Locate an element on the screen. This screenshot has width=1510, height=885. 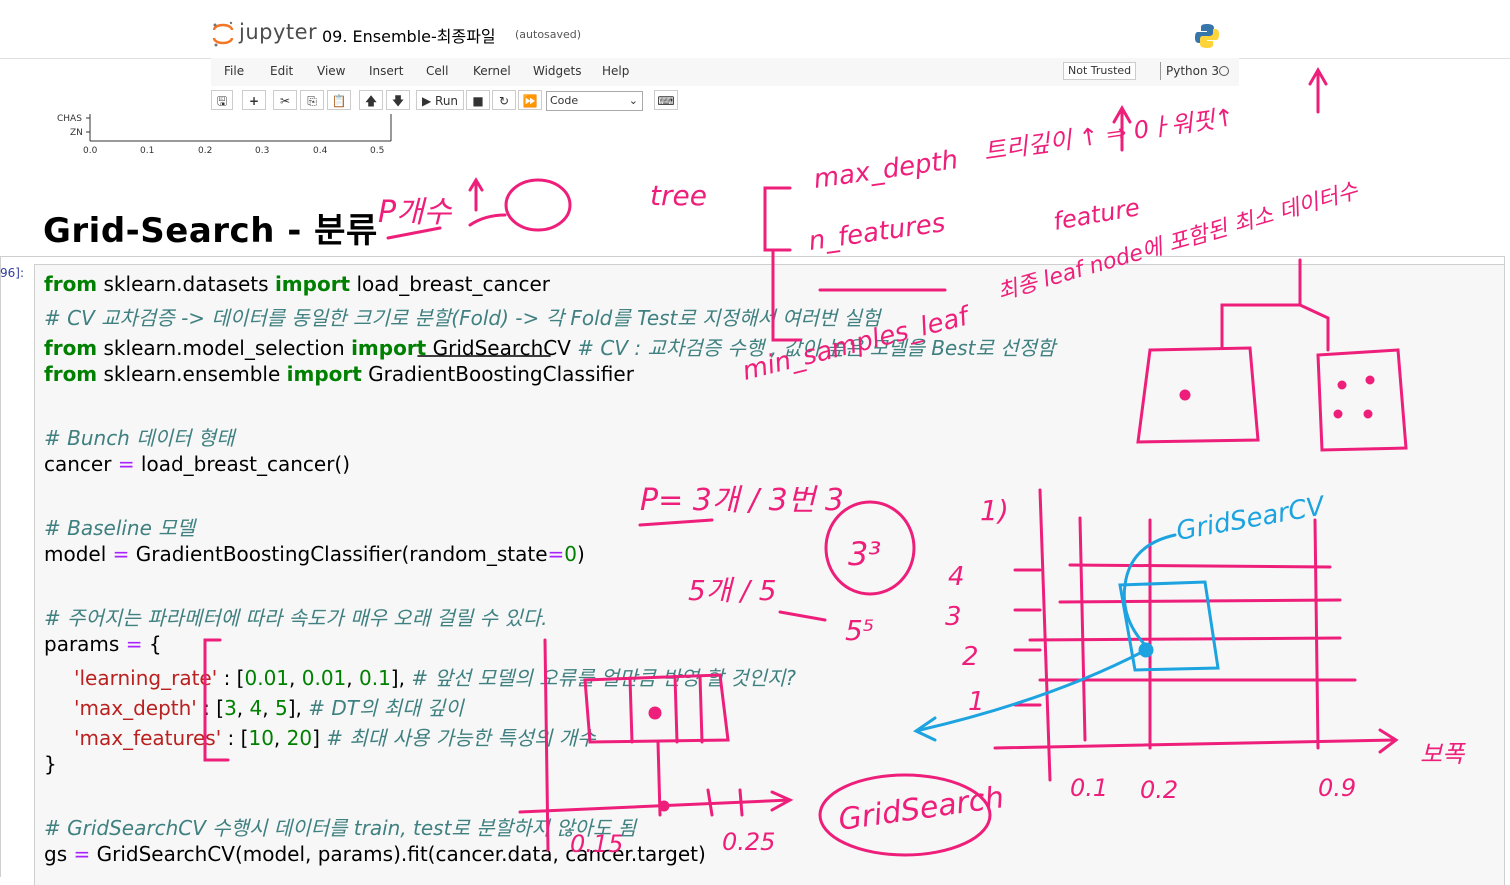
note-p-count: P개수 is located at coordinates (415, 212).